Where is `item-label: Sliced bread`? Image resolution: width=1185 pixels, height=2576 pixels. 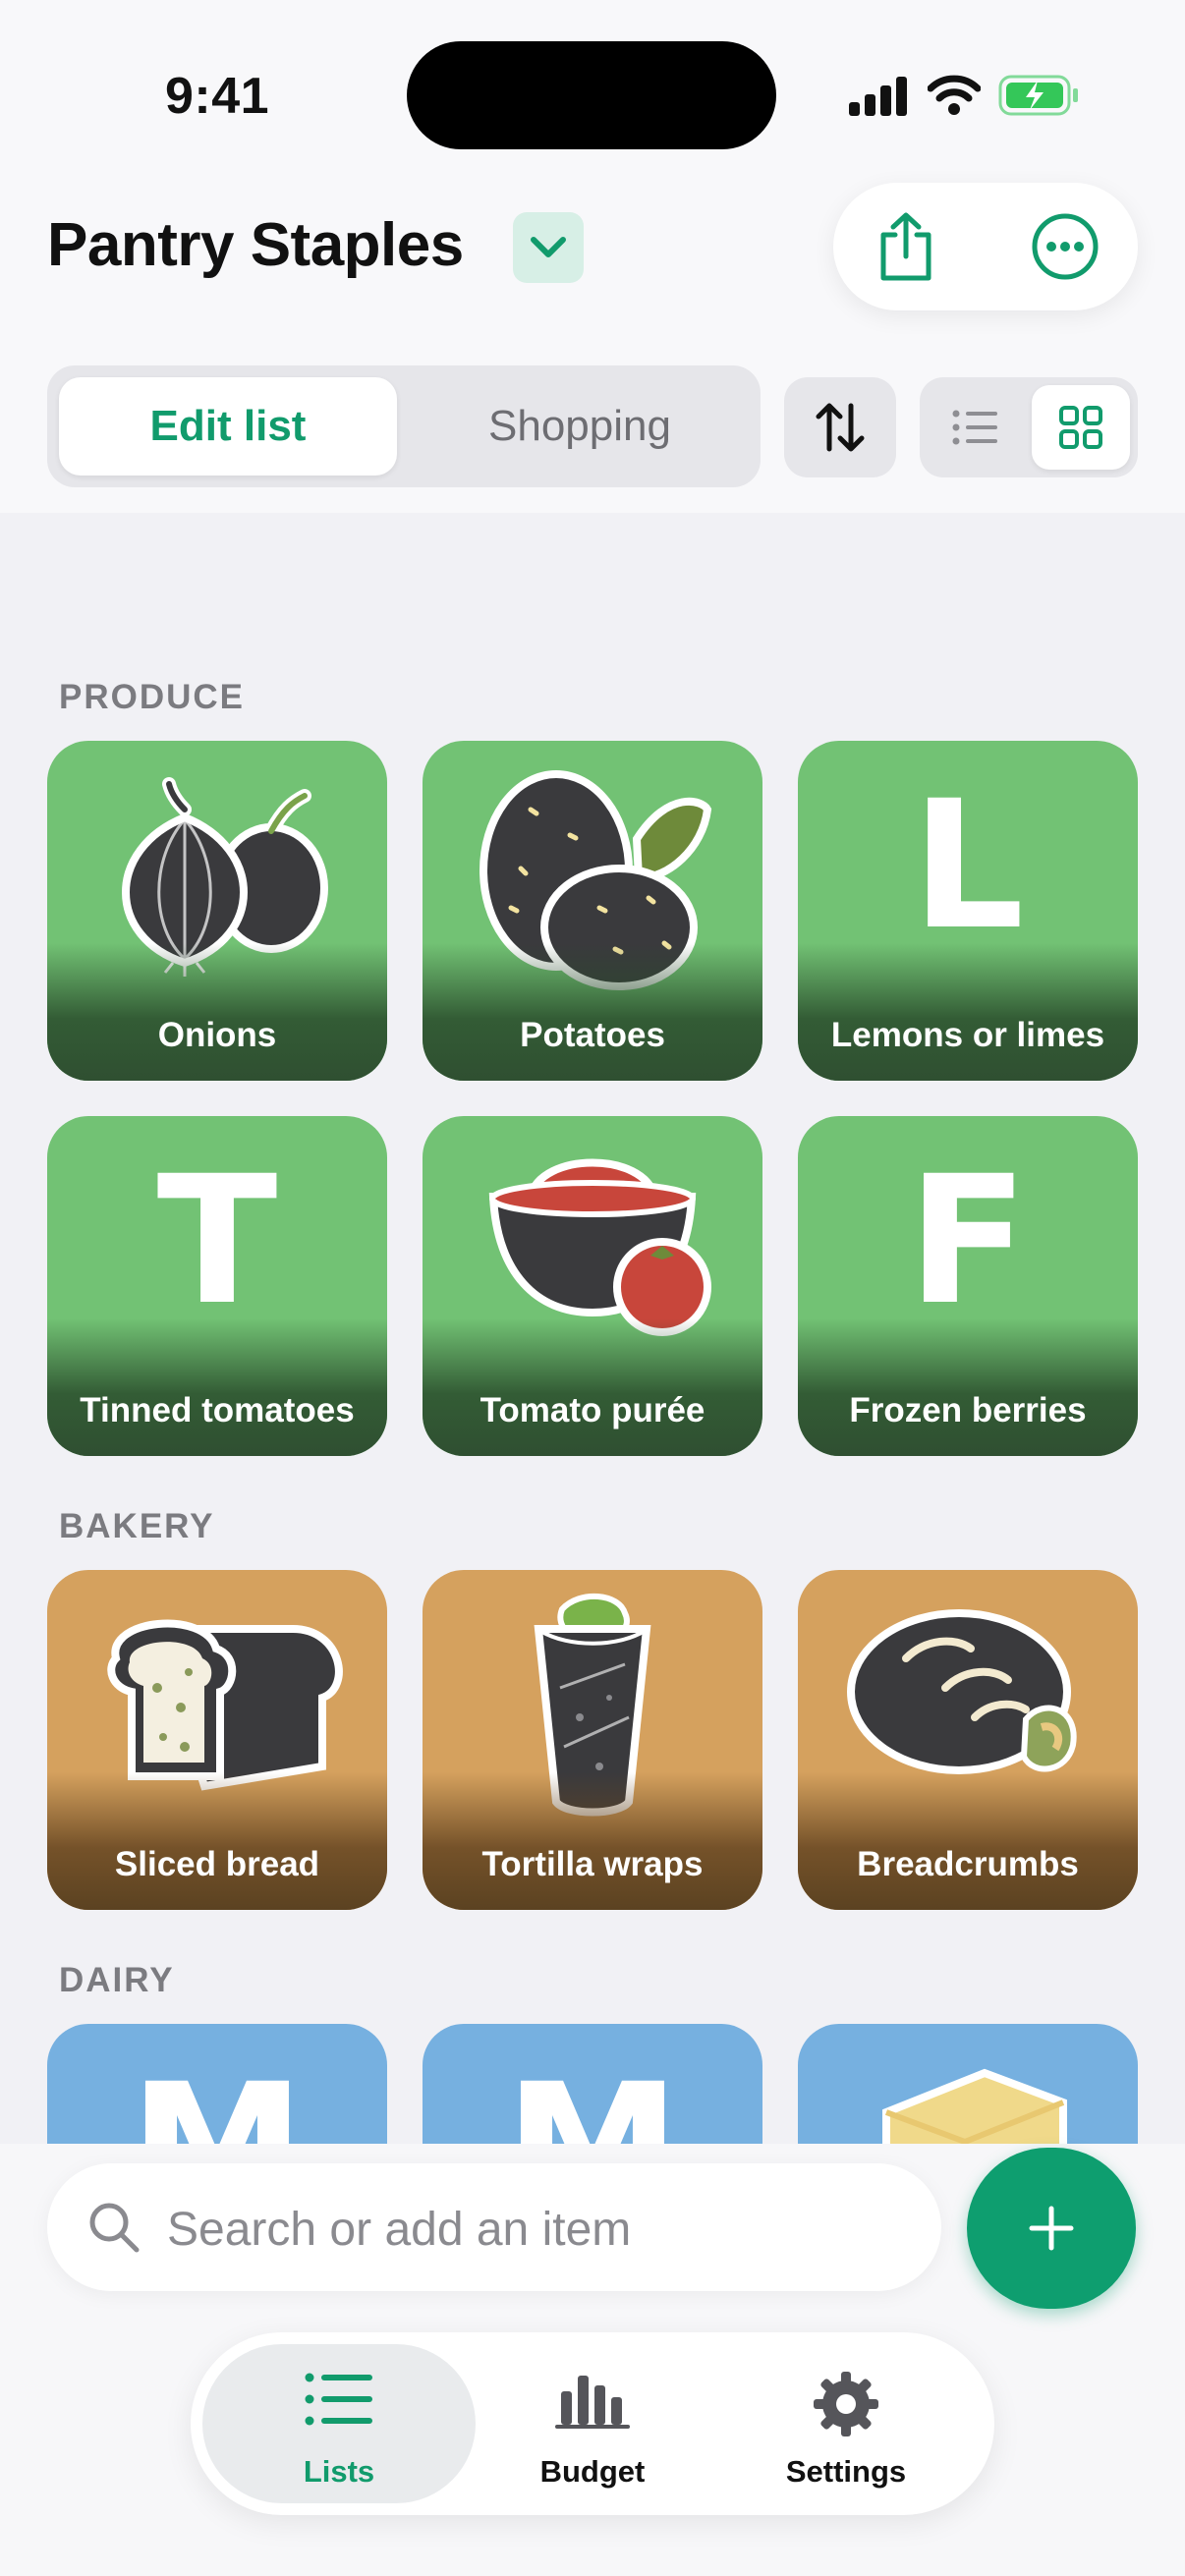 item-label: Sliced bread is located at coordinates (217, 1864).